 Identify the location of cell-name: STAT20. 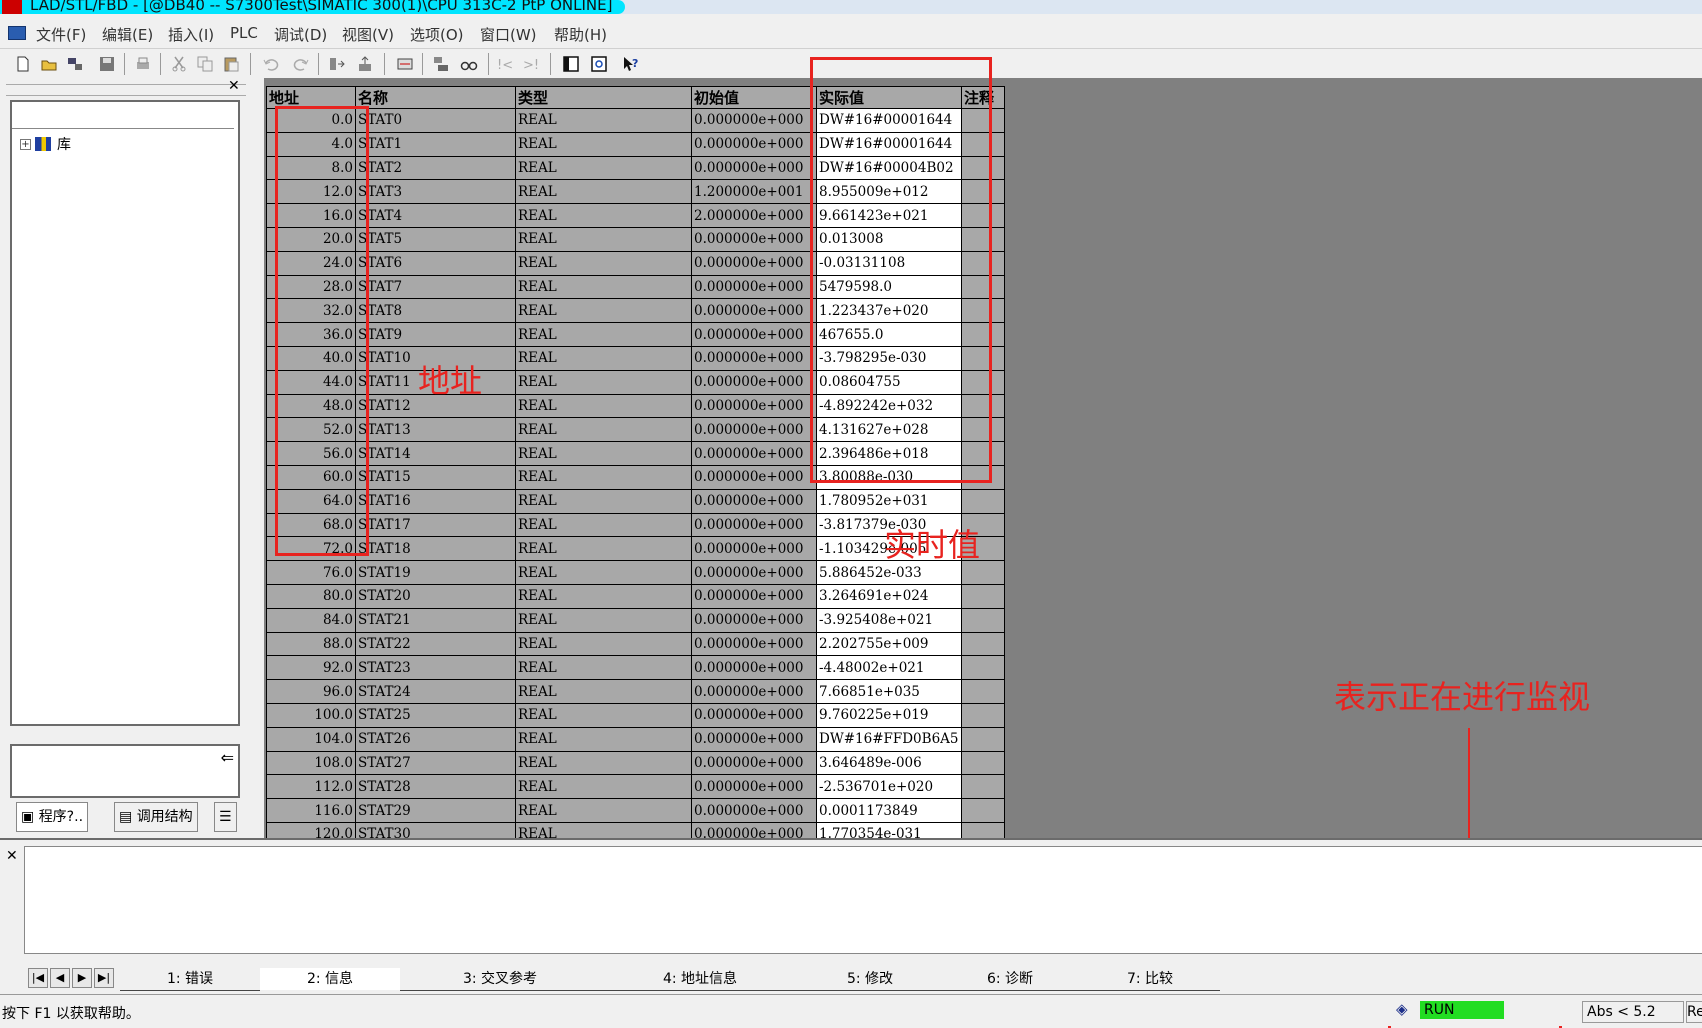
(435, 596).